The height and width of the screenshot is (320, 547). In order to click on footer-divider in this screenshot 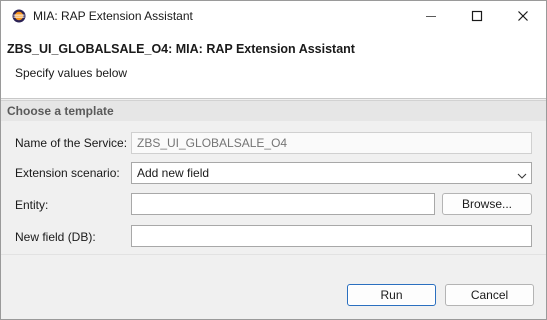, I will do `click(273, 254)`.